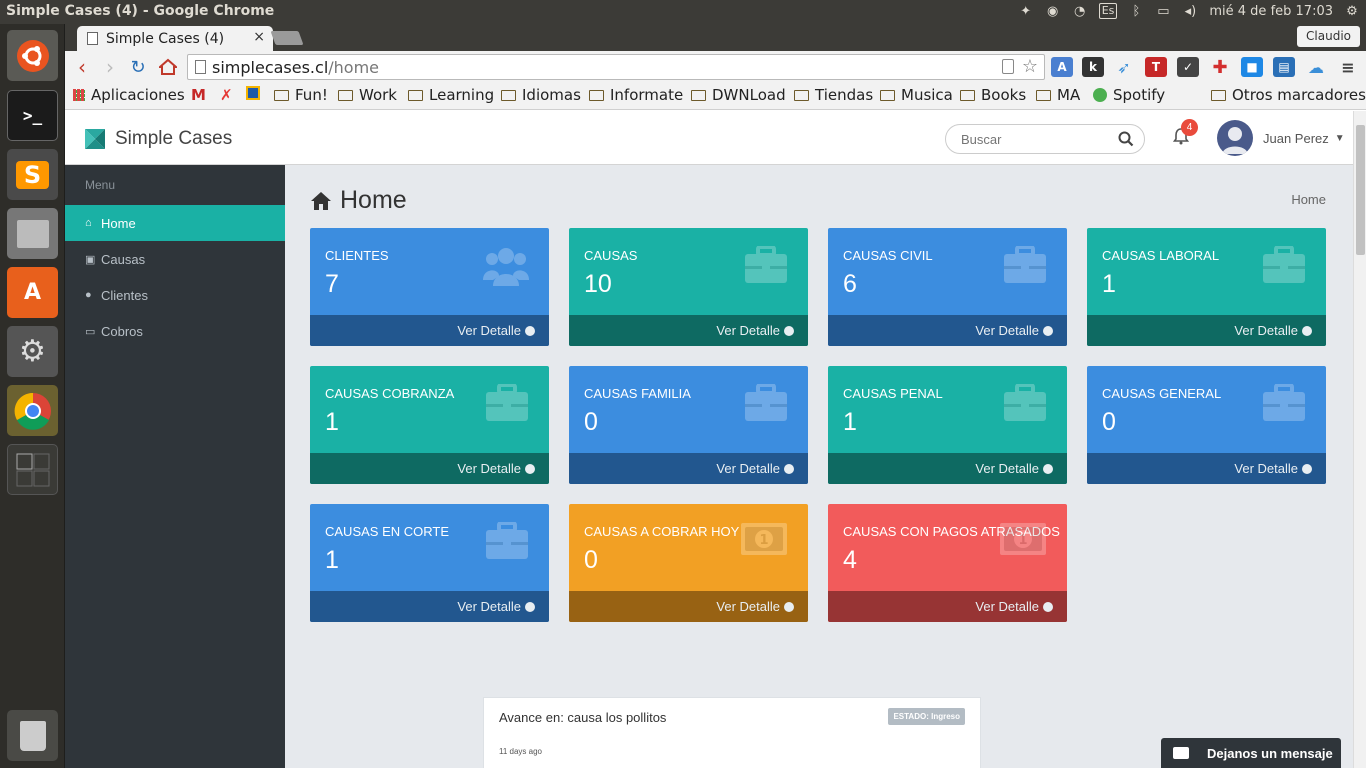 The image size is (1366, 768). What do you see at coordinates (1190, 11) in the screenshot?
I see `volume-icon: ◂)` at bounding box center [1190, 11].